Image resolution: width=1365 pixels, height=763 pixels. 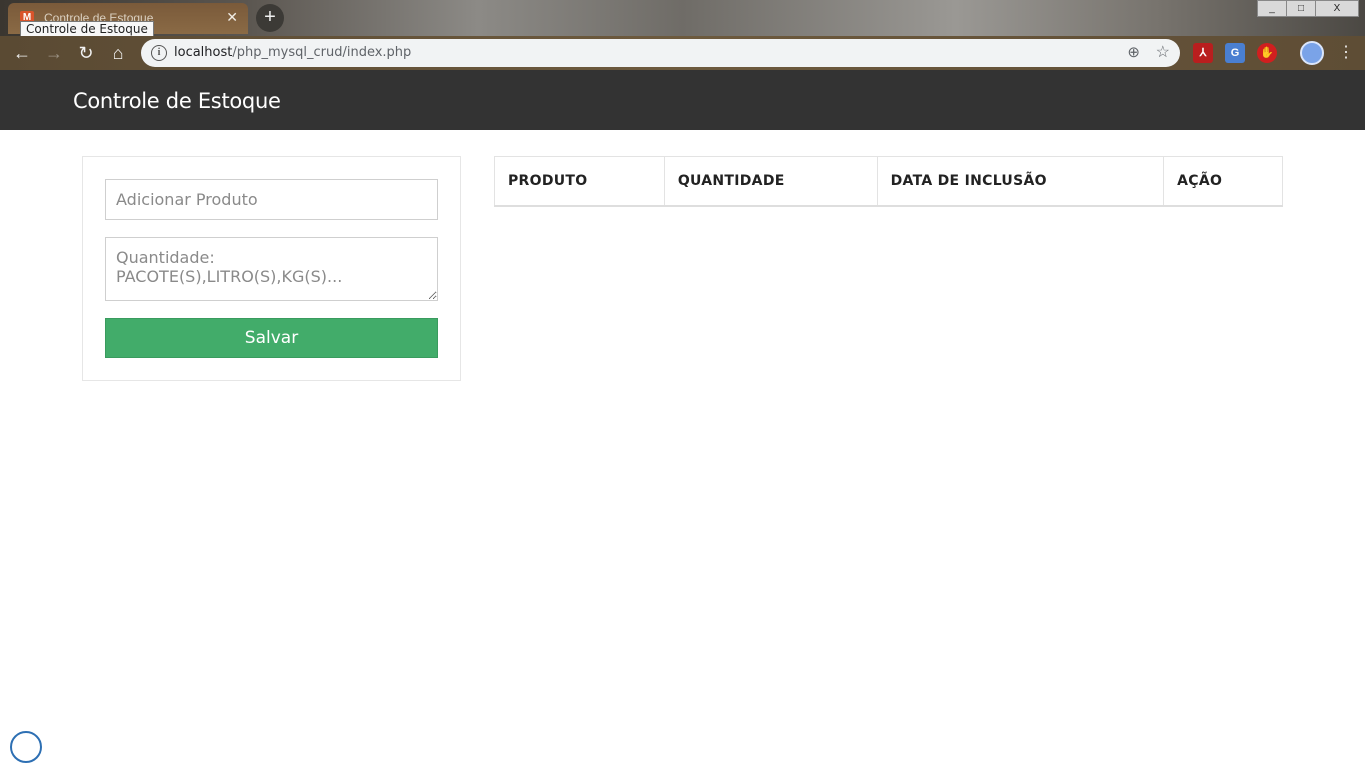 What do you see at coordinates (1235, 53) in the screenshot?
I see `translate-extension-icon: G` at bounding box center [1235, 53].